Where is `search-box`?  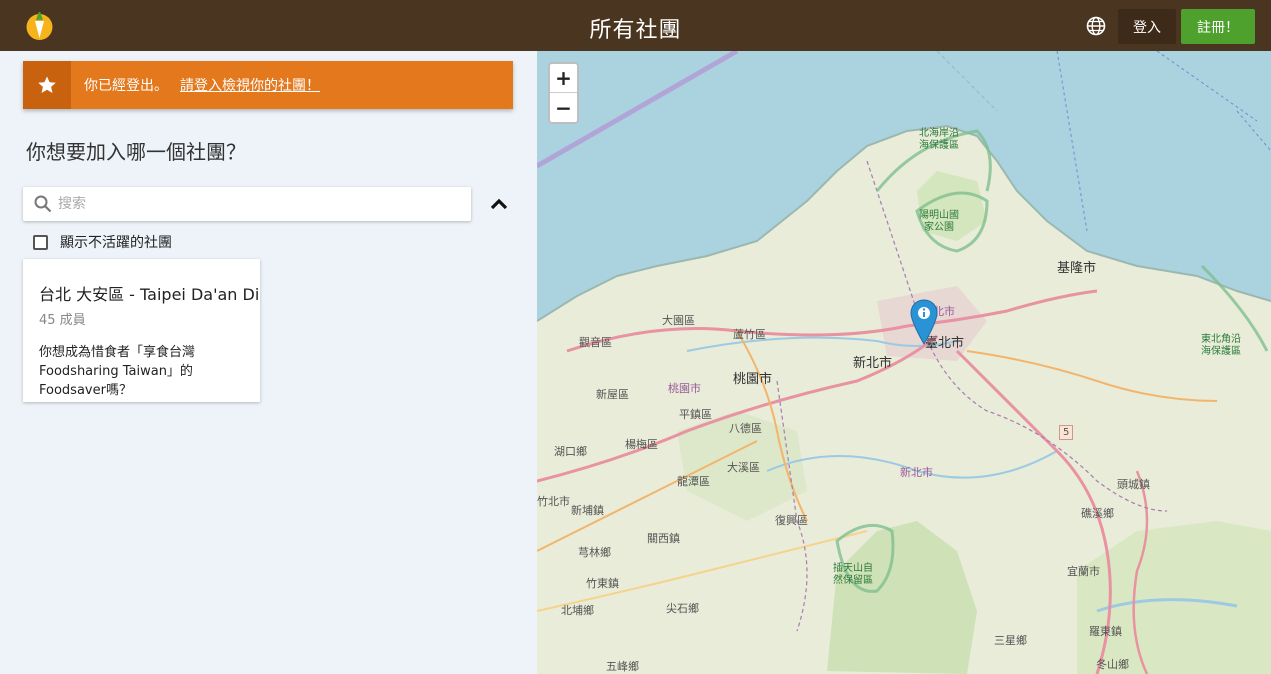 search-box is located at coordinates (247, 204).